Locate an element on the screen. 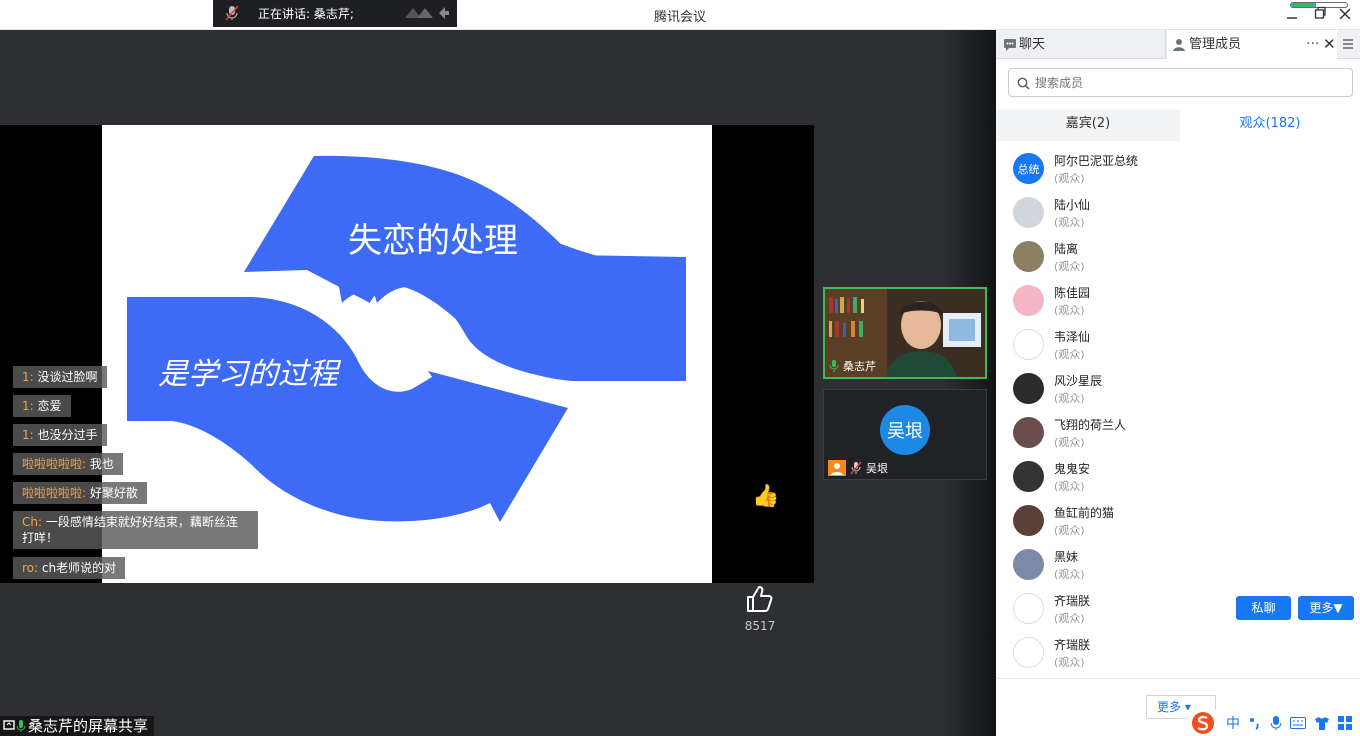  title-bar: 腾讯会议 is located at coordinates (680, 15).